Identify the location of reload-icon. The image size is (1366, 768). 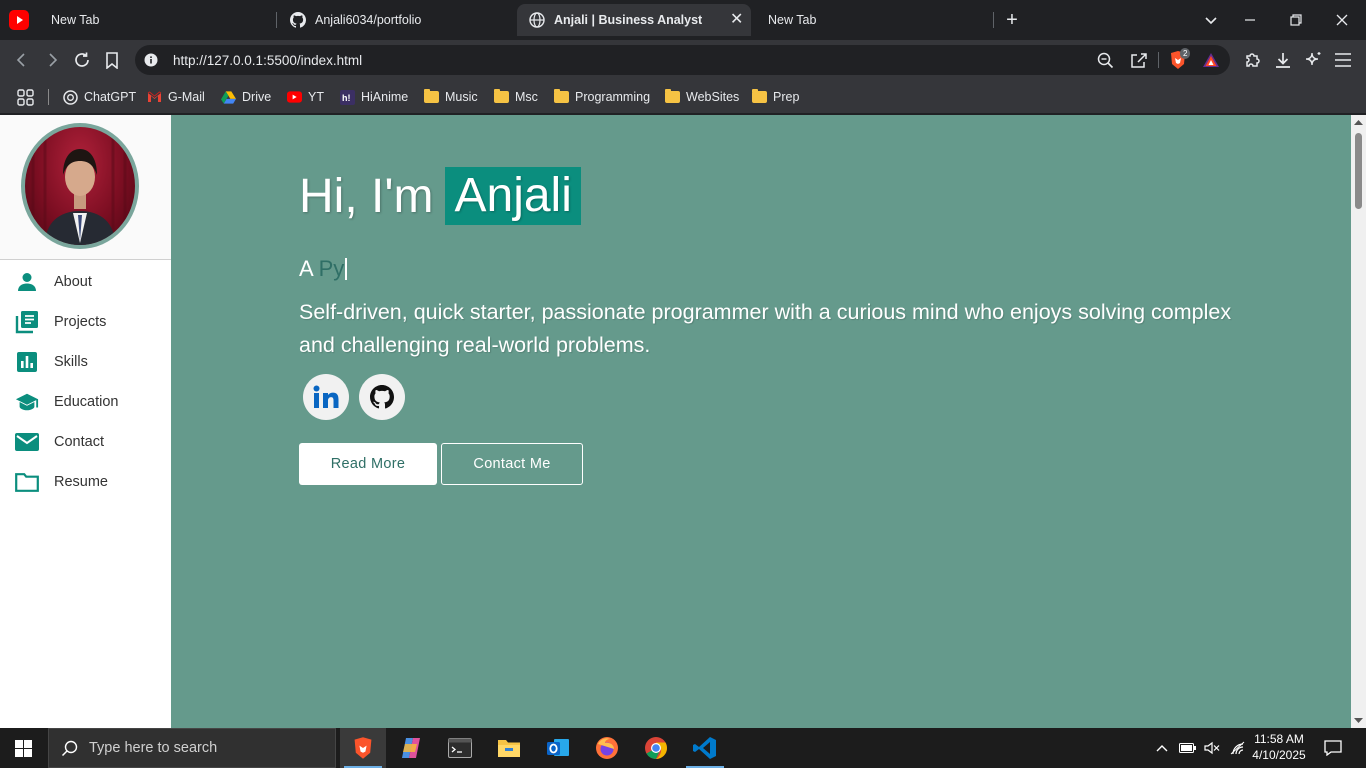
(82, 59).